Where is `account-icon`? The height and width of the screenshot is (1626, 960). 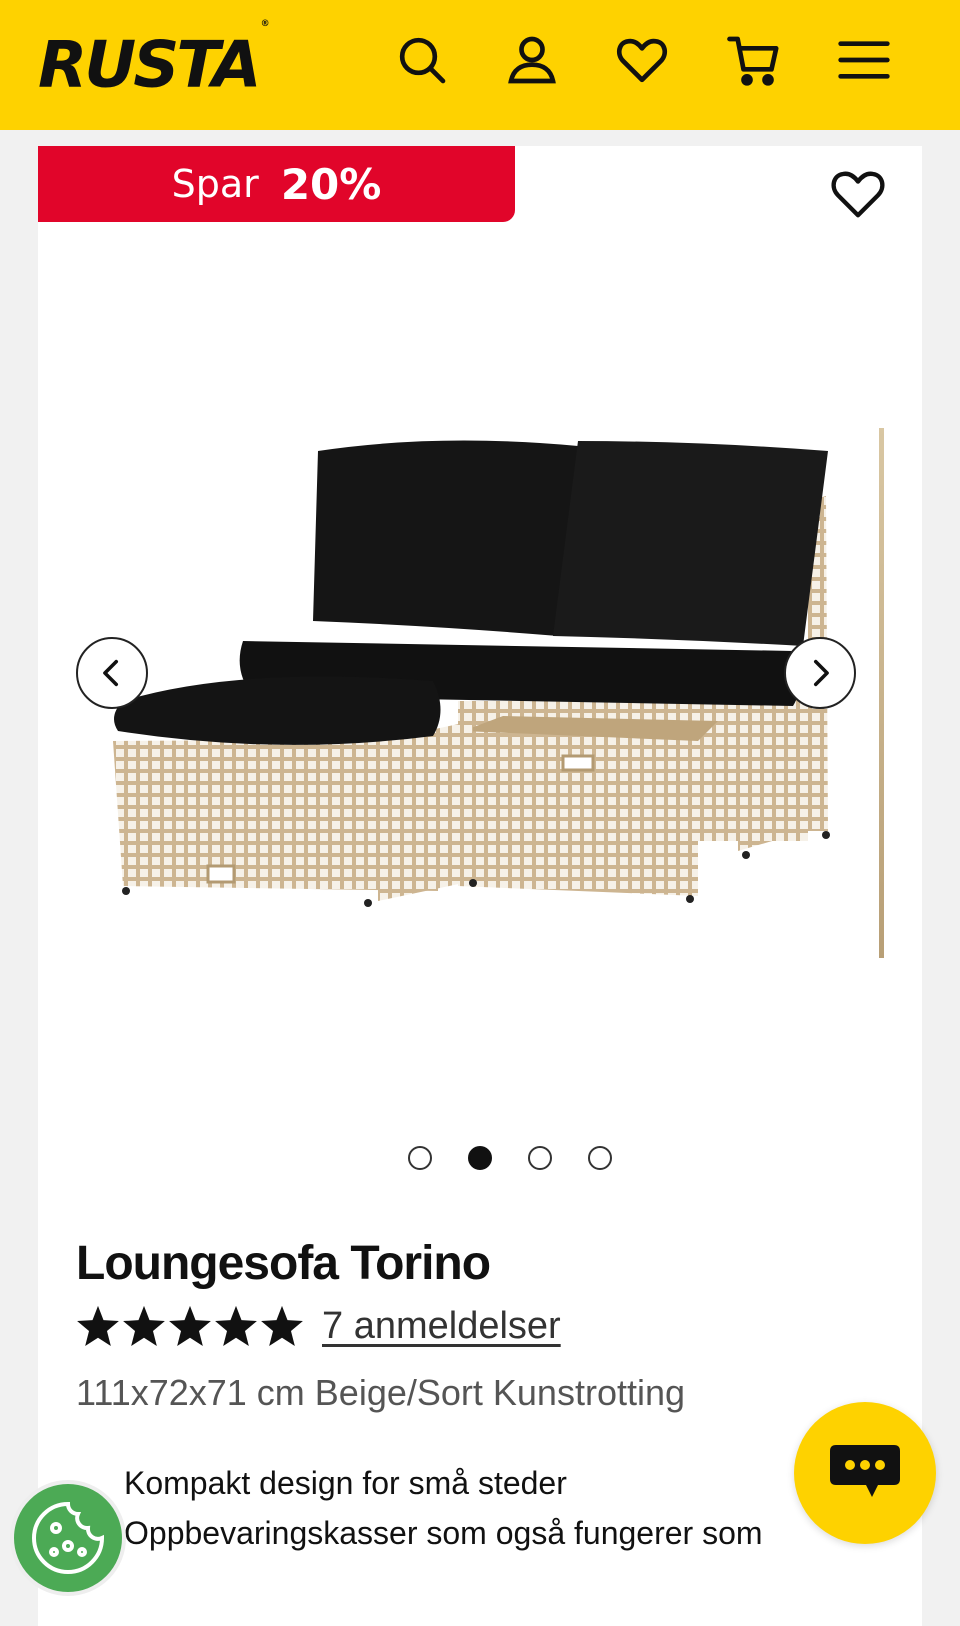
account-icon is located at coordinates (532, 60).